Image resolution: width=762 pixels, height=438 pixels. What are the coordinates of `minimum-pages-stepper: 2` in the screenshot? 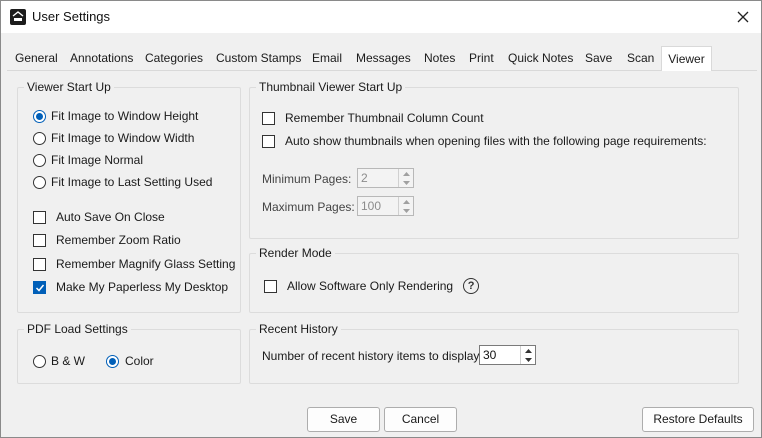 It's located at (385, 178).